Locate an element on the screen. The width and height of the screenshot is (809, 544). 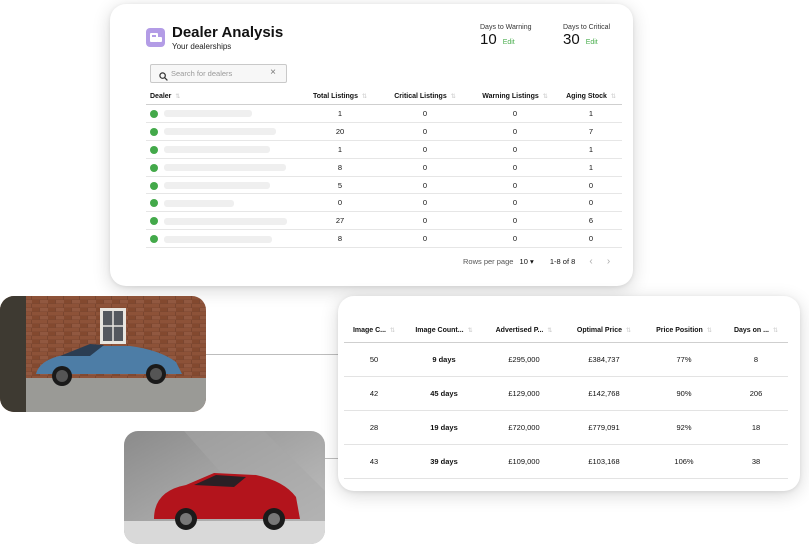
total-listings-cell: 5 is located at coordinates (340, 185).